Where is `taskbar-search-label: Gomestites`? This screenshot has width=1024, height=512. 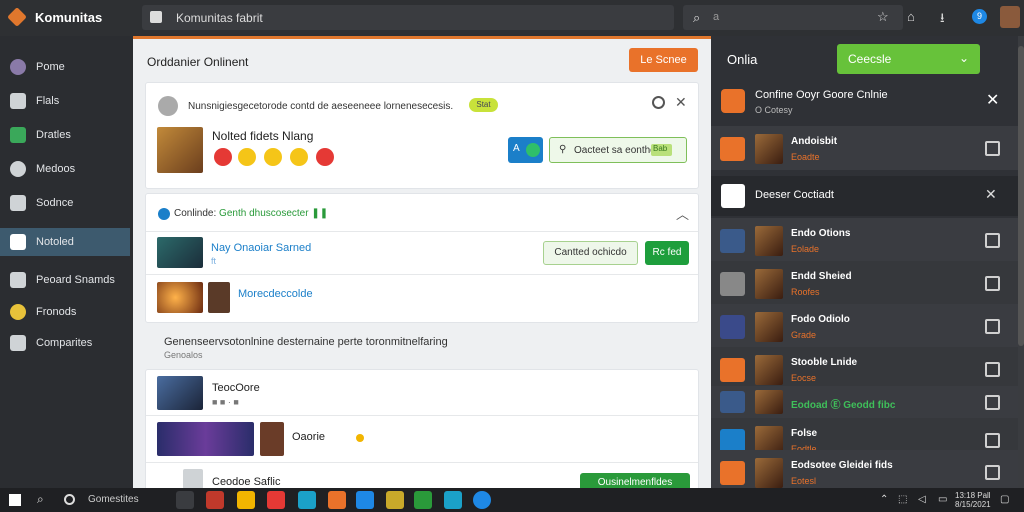 taskbar-search-label: Gomestites is located at coordinates (113, 499).